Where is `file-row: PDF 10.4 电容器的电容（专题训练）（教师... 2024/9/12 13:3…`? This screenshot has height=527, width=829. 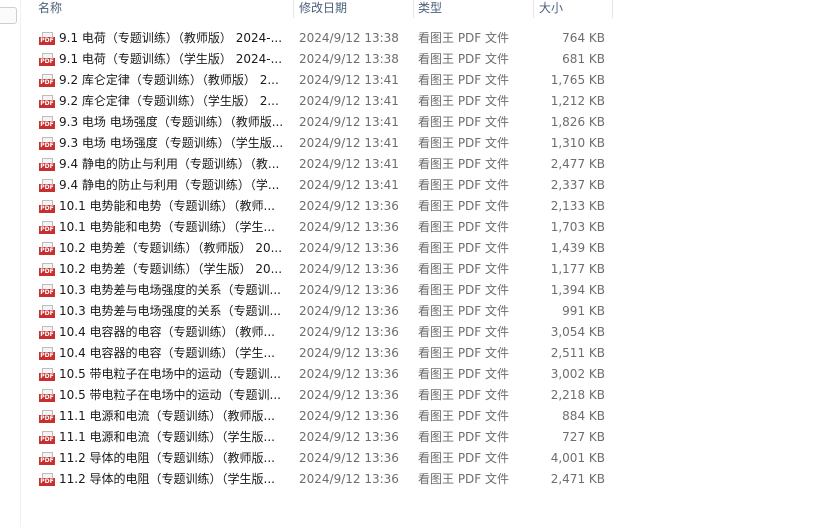 file-row: PDF 10.4 电容器的电容（专题训练）（教师... 2024/9/12 13:3… is located at coordinates (326, 332).